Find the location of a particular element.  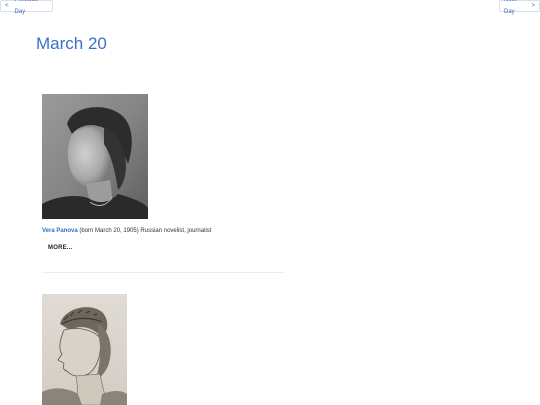

previous-day-label: Previous Day is located at coordinates (26, 7).